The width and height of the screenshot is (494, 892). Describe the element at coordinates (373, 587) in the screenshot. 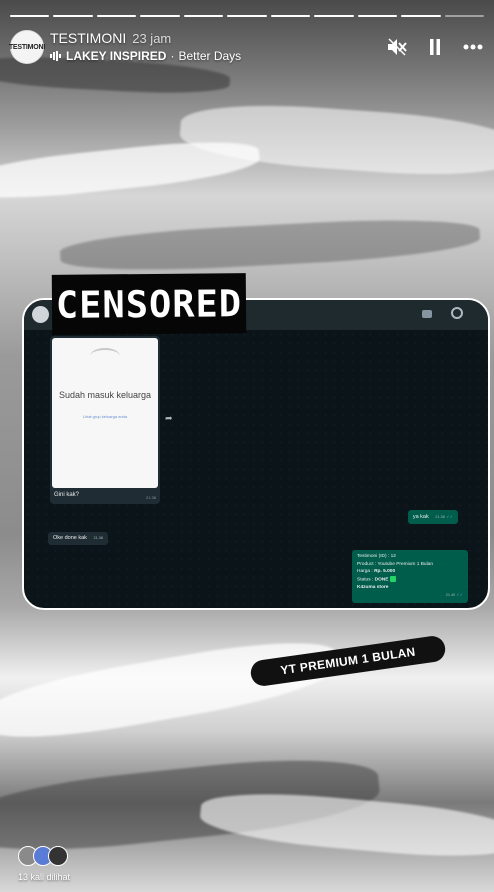

I see `store-name: K4zuma store` at that location.